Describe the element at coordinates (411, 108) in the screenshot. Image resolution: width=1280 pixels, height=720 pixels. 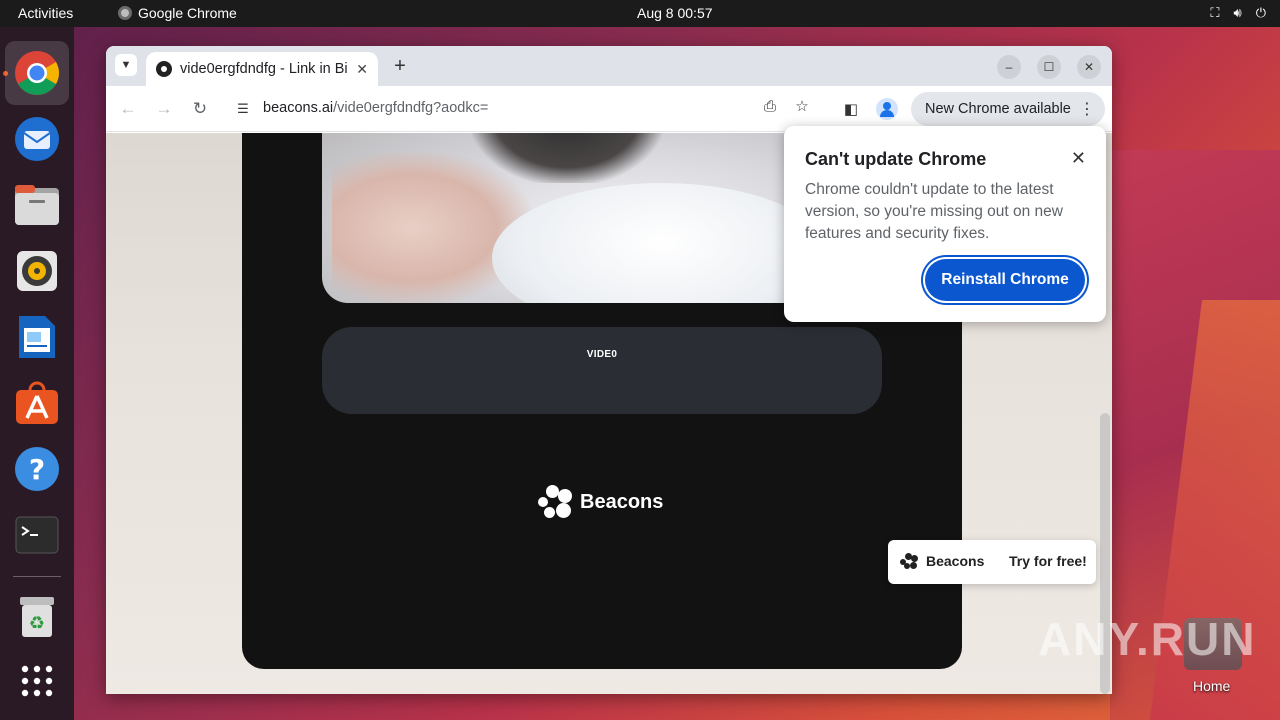
I see `url-path: /vide0ergfdndfg?aodkc=` at that location.